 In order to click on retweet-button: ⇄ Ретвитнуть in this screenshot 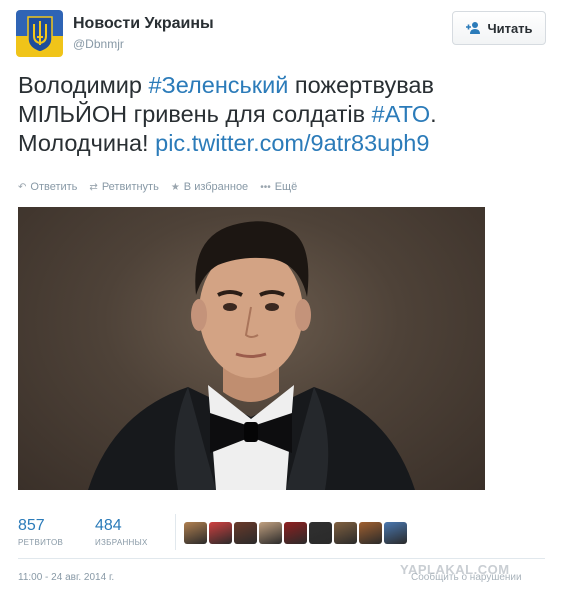, I will do `click(123, 187)`.